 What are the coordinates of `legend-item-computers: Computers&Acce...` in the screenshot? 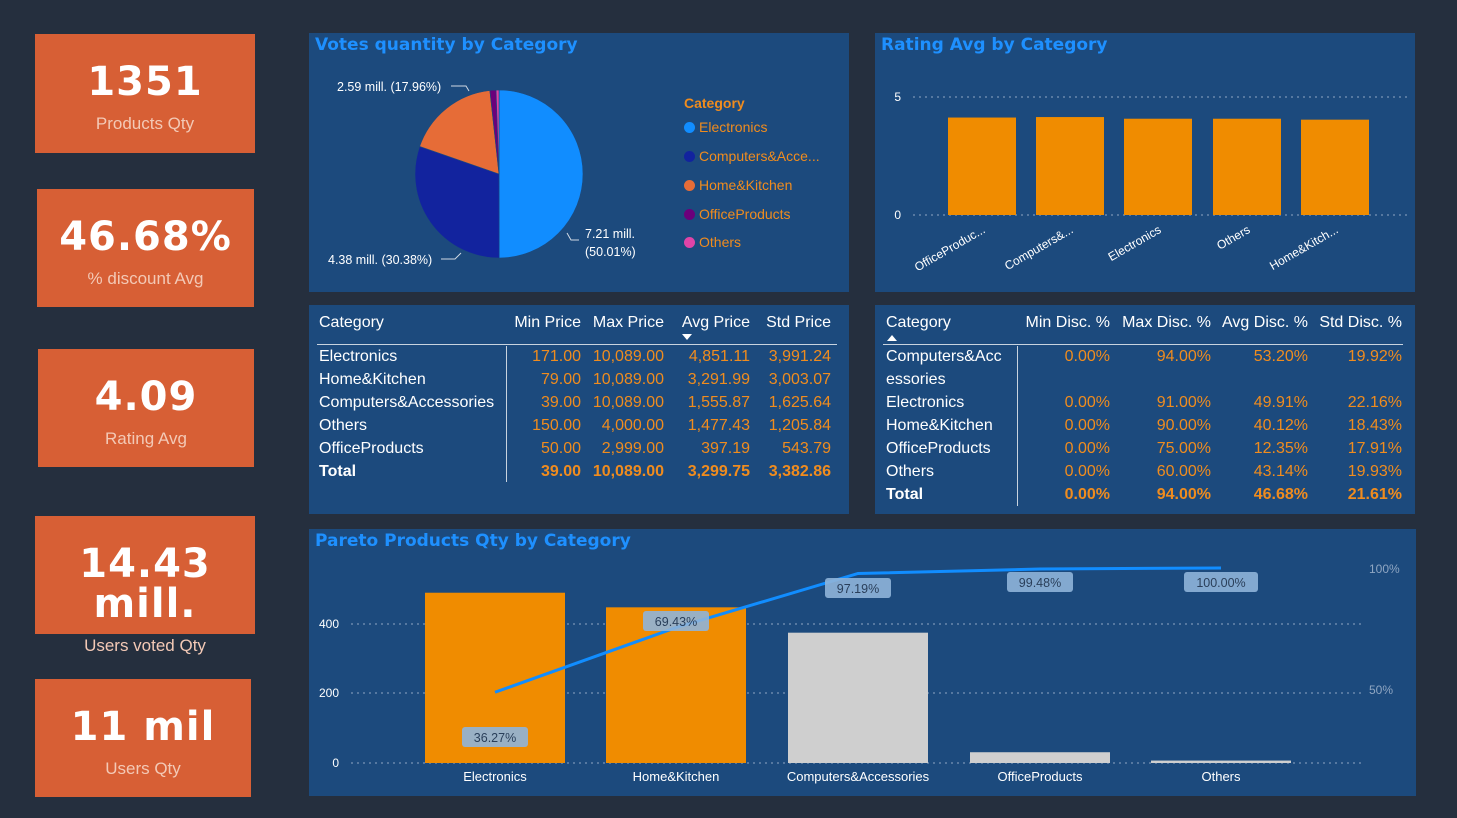 It's located at (752, 156).